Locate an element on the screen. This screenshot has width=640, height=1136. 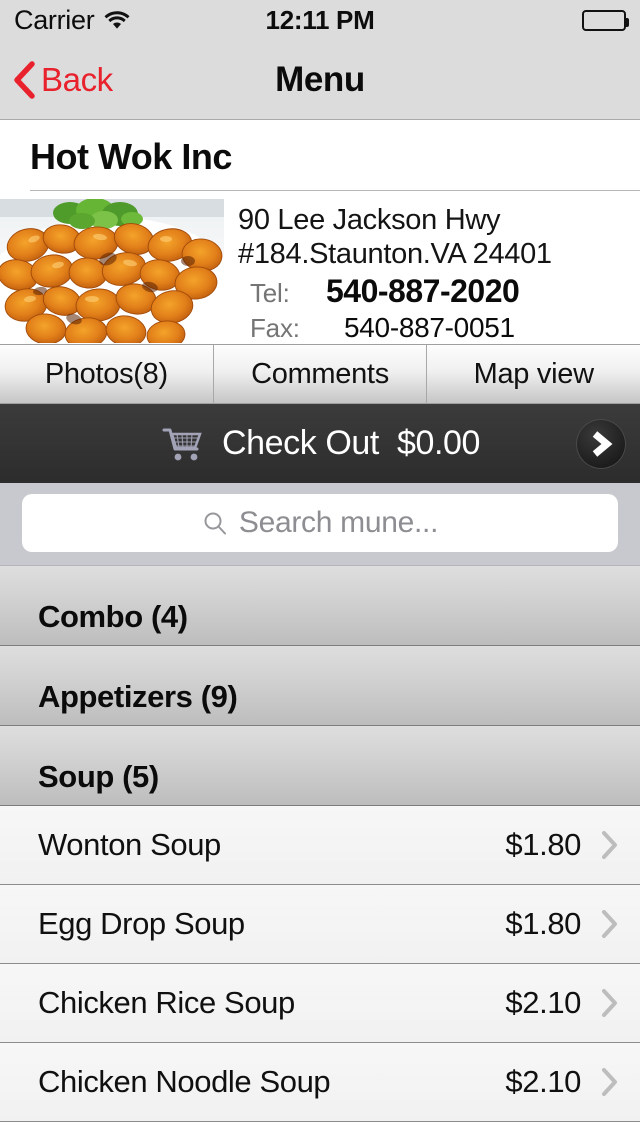
telephone-row: Tel: 540-887-2020 is located at coordinates (439, 291).